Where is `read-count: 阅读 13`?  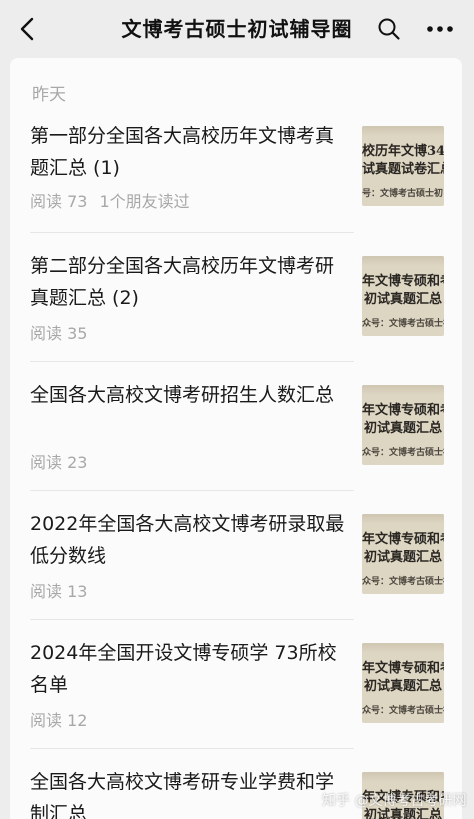
read-count: 阅读 13 is located at coordinates (59, 591).